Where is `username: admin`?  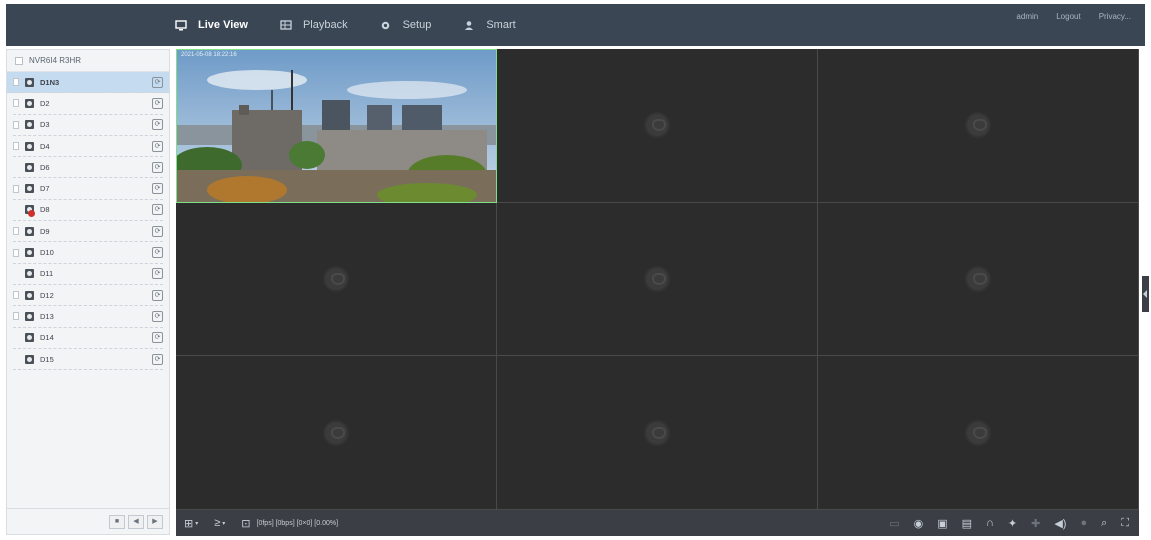 username: admin is located at coordinates (1027, 16).